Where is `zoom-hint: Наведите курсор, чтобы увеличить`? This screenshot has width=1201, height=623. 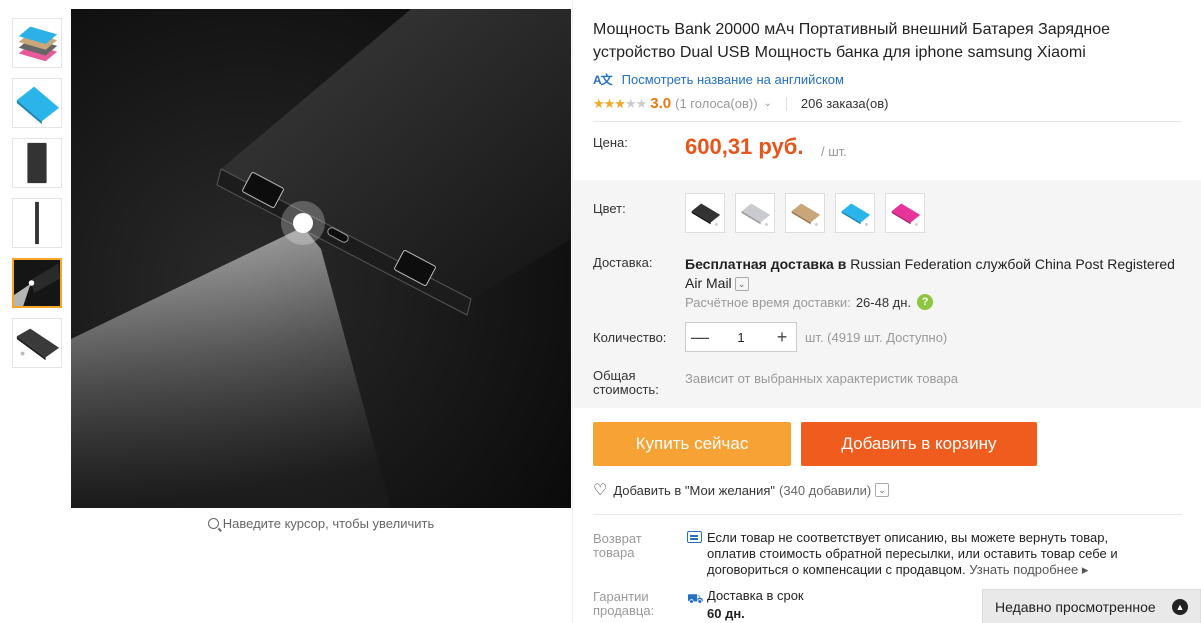 zoom-hint: Наведите курсор, чтобы увеличить is located at coordinates (321, 523).